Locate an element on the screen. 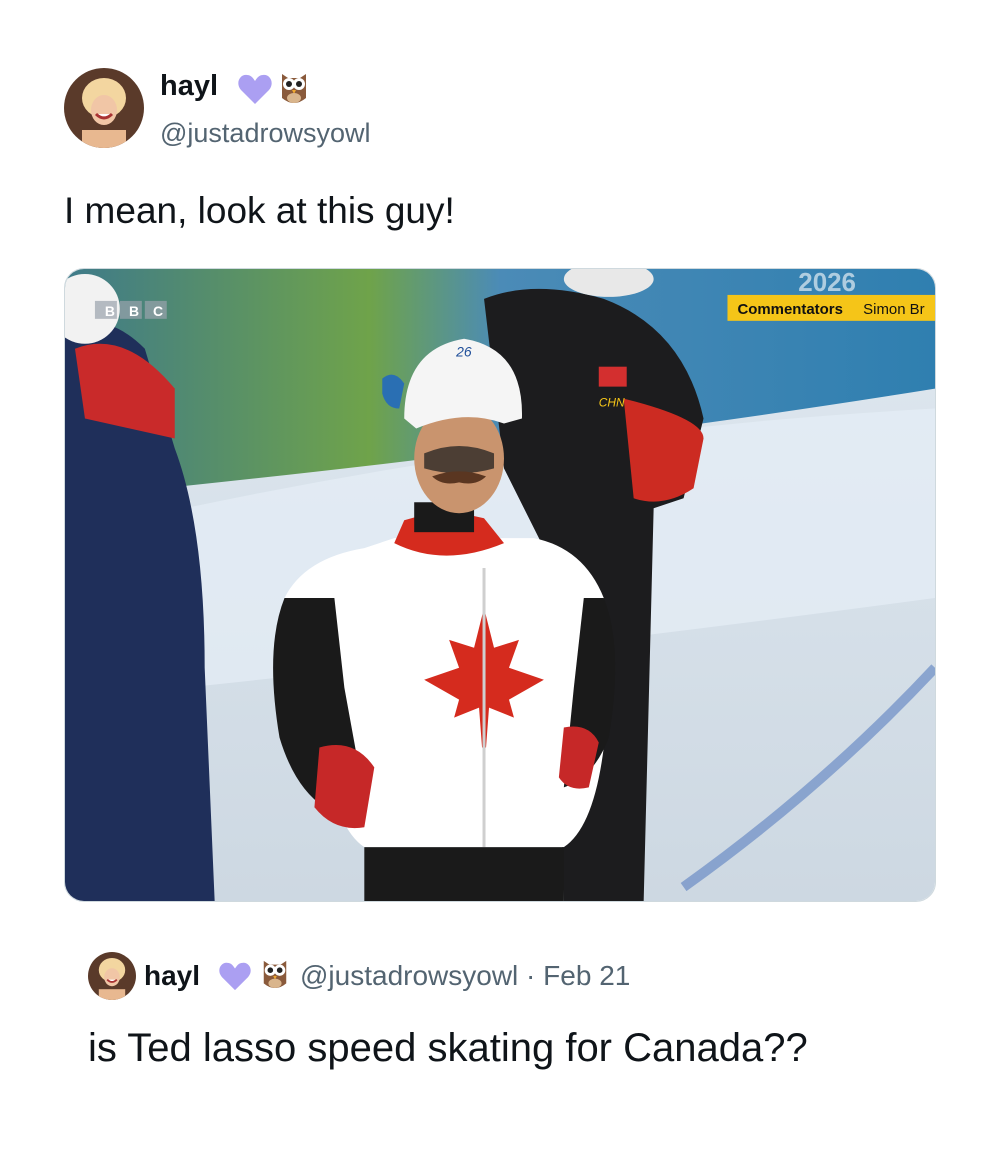 Image resolution: width=1000 pixels, height=1174 pixels. author-handle: @justadrowsyowl is located at coordinates (265, 133).